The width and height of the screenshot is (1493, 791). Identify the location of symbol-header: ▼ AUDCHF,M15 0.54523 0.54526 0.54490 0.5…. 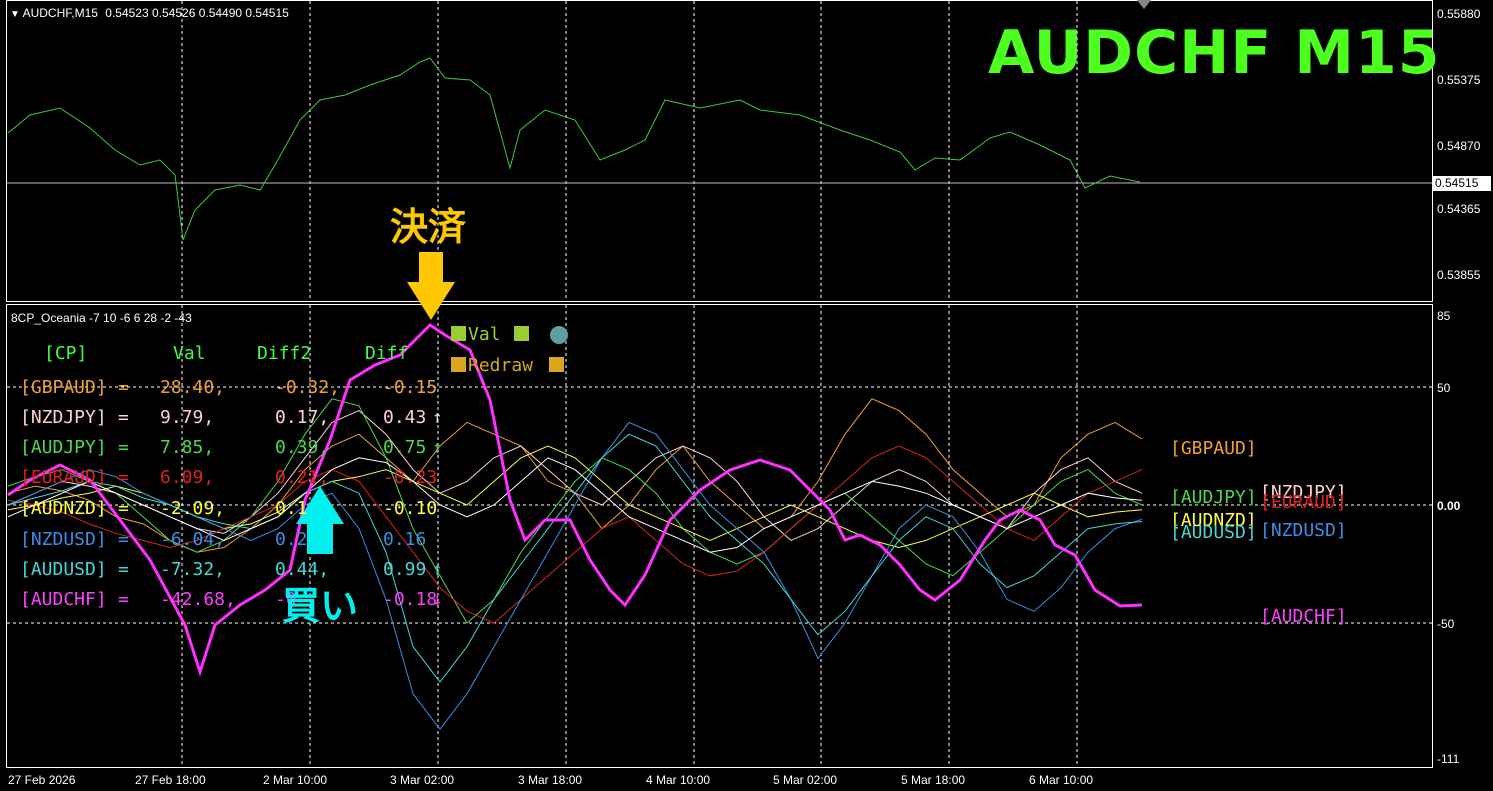
(149, 13).